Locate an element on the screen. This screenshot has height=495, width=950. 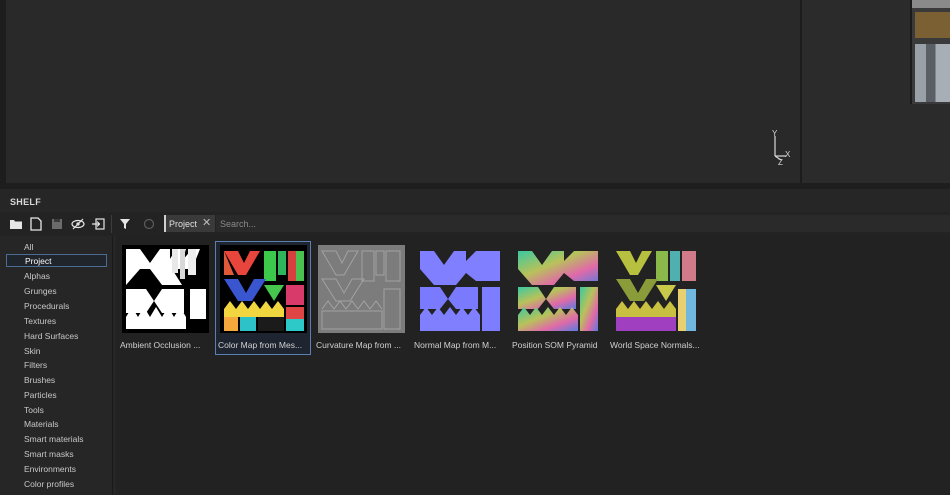
category-particles: Particles is located at coordinates (56, 394).